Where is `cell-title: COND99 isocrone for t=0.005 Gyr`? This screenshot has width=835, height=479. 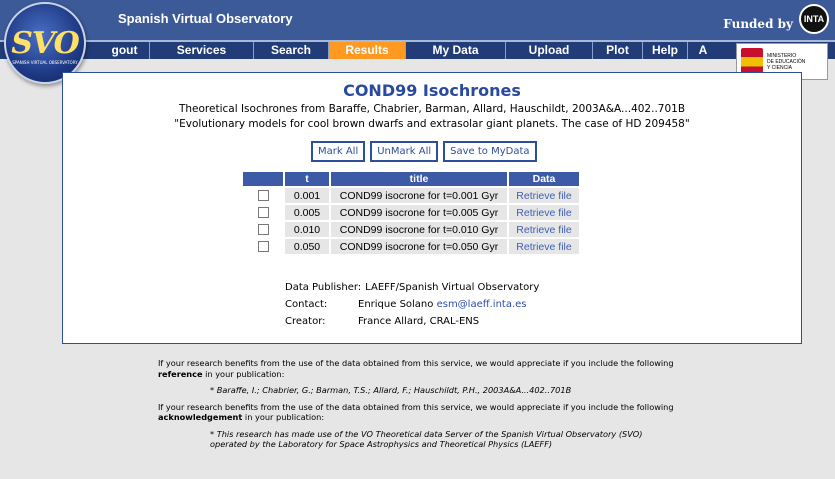
cell-title: COND99 isocrone for t=0.005 Gyr is located at coordinates (419, 212).